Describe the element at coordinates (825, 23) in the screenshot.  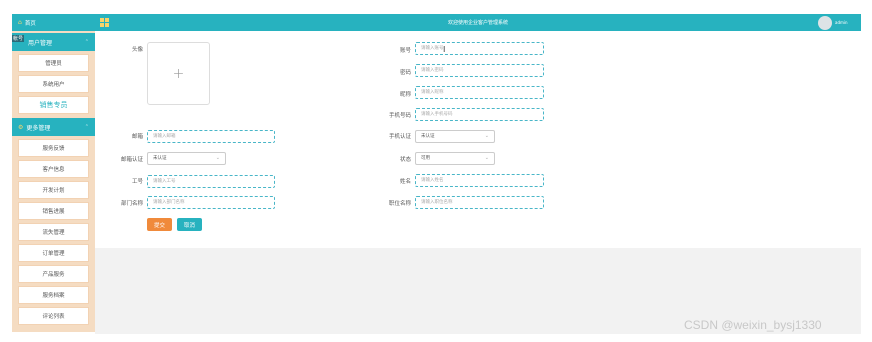
I see `avatar` at that location.